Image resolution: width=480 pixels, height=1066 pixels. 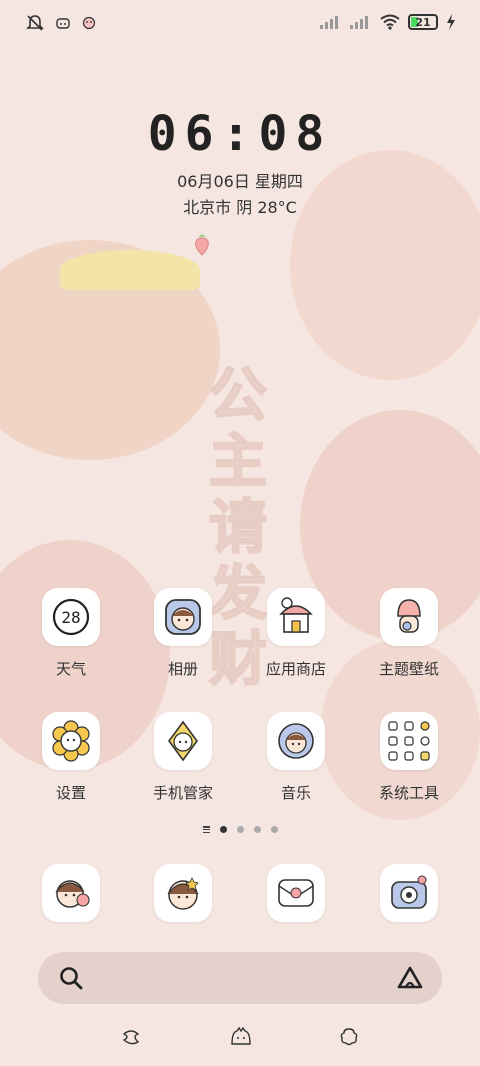 What do you see at coordinates (240, 25) in the screenshot?
I see `status-bar: 21` at bounding box center [240, 25].